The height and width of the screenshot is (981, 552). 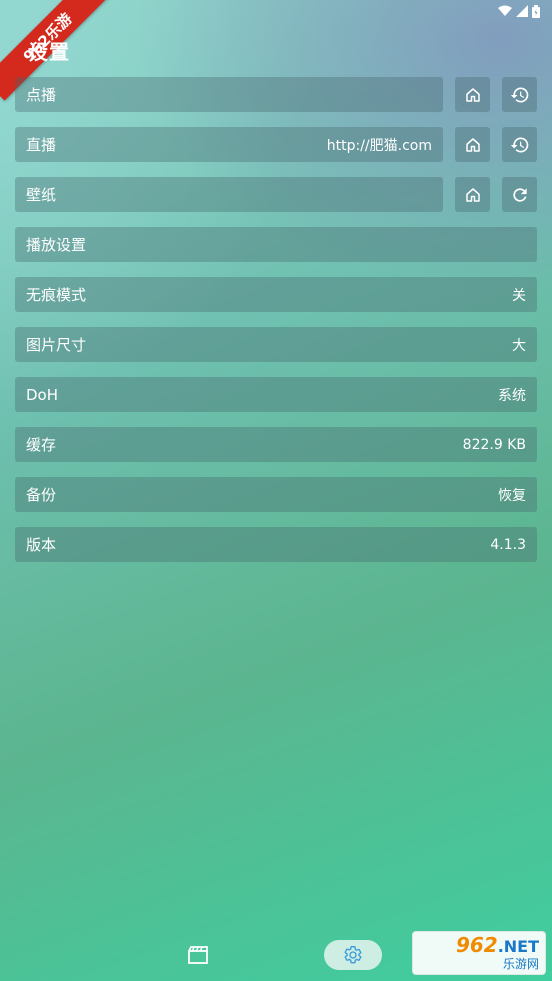 I want to click on setting-image-size: 图片尺寸 大, so click(x=276, y=344).